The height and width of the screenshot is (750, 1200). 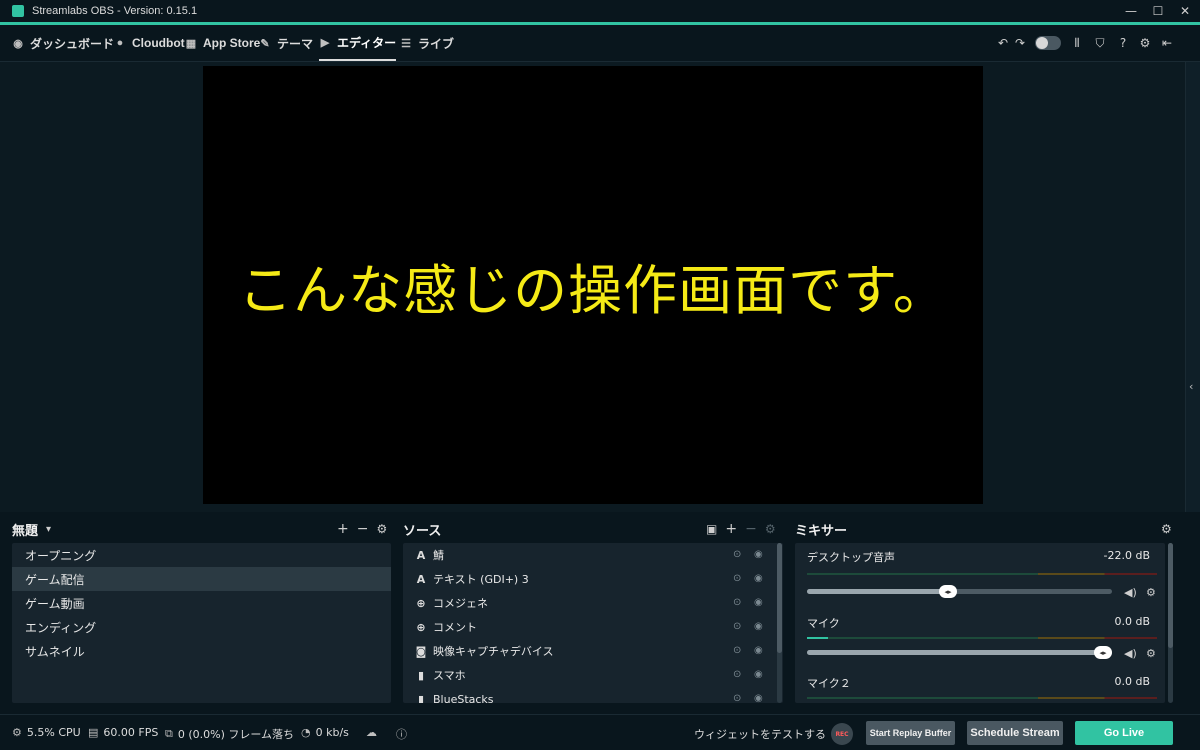 What do you see at coordinates (120, 43) in the screenshot?
I see `cloudbot-icon: ●` at bounding box center [120, 43].